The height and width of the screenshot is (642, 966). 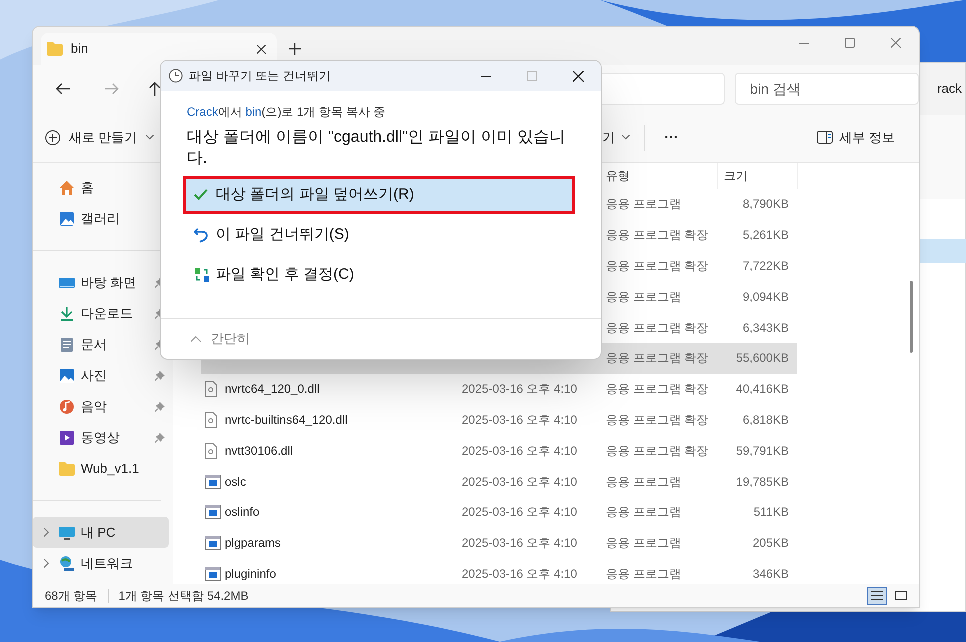 I want to click on music-icon, so click(x=67, y=406).